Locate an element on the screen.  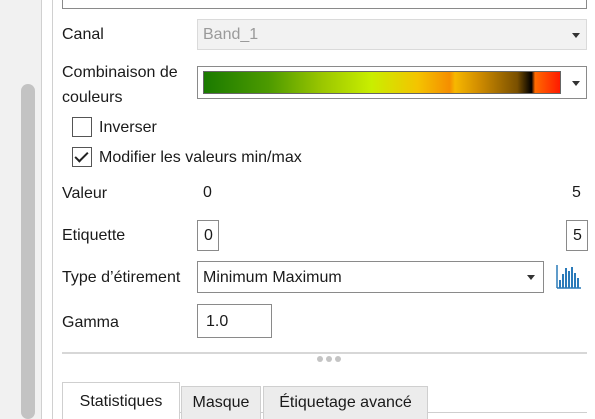
modifier-minmax-label: Modifier les valeurs min/max is located at coordinates (200, 157).